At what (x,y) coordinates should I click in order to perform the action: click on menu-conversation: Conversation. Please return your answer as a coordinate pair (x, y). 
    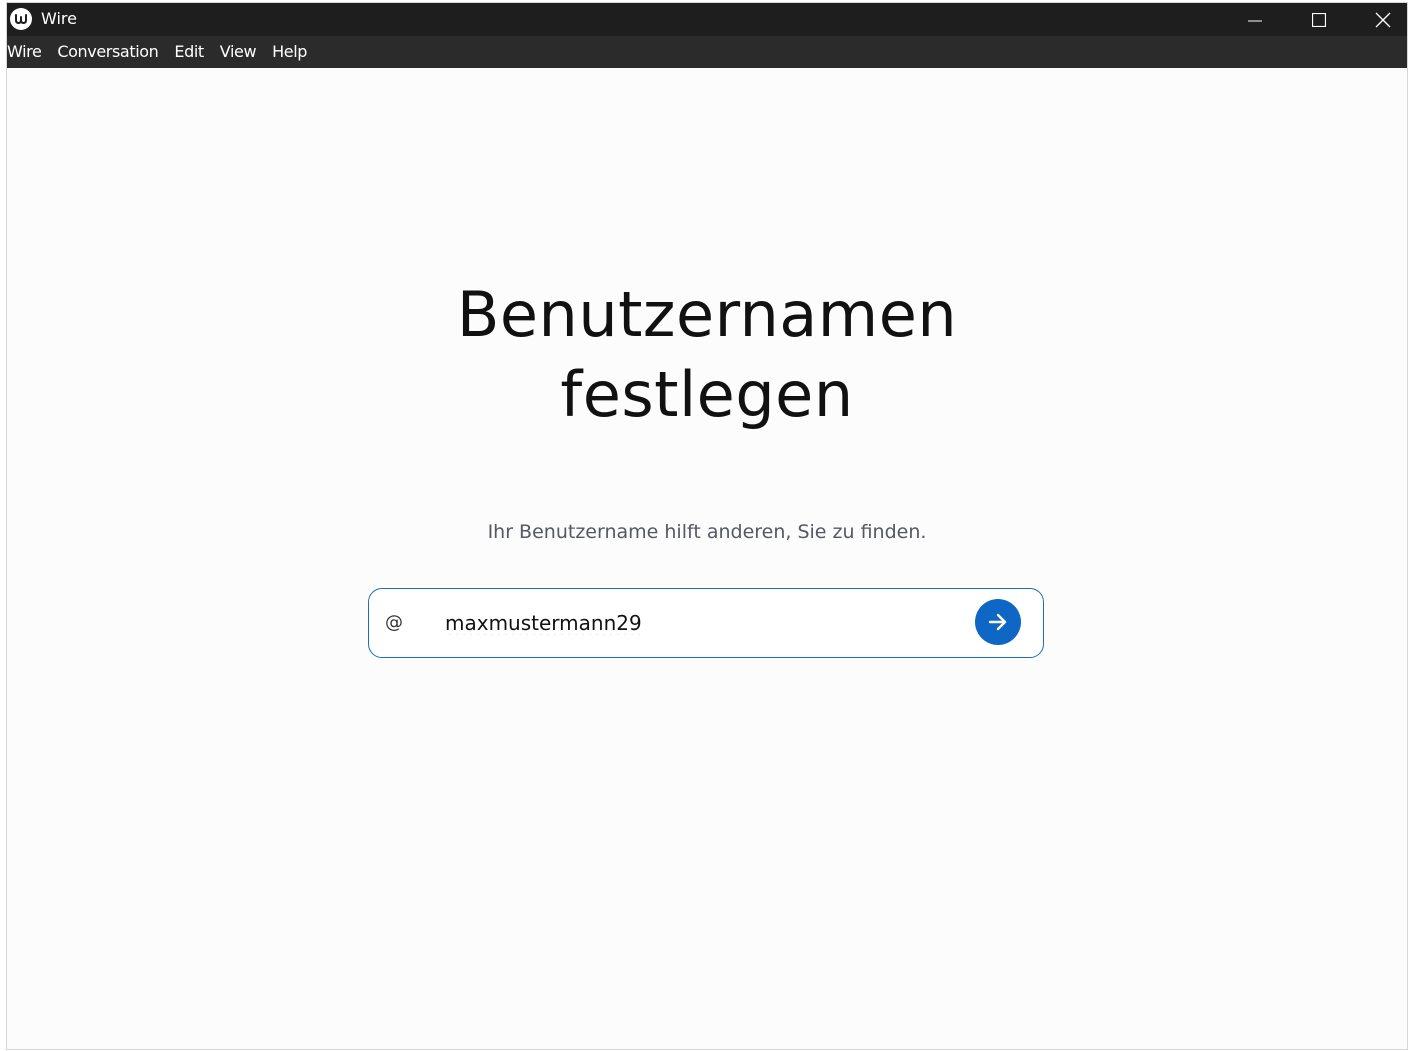
    Looking at the image, I should click on (107, 52).